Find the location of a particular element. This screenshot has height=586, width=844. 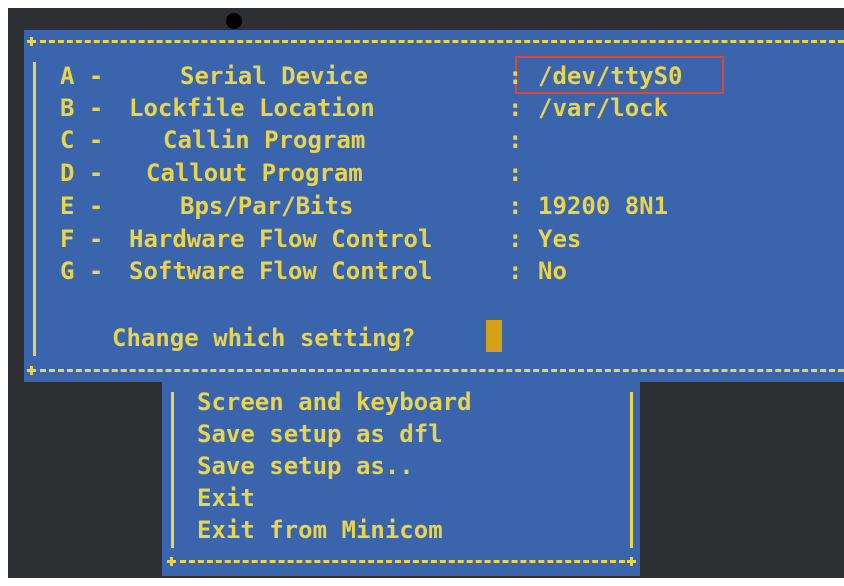

setting-value: /var/lock is located at coordinates (603, 108).